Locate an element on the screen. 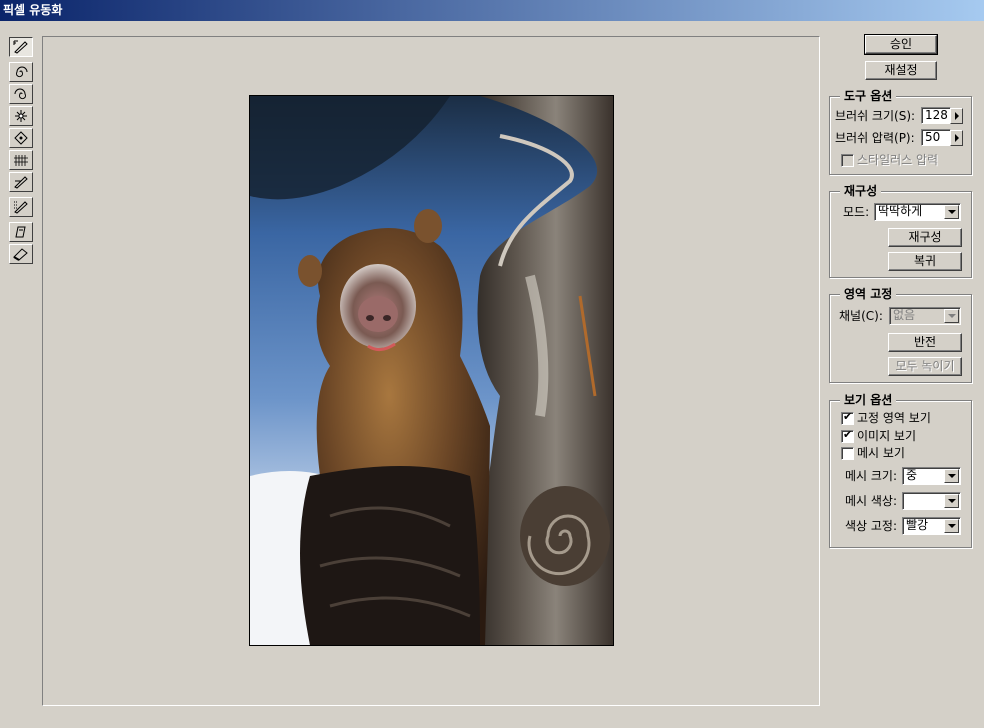 The height and width of the screenshot is (728, 984). channel-value: 없음 is located at coordinates (904, 315).